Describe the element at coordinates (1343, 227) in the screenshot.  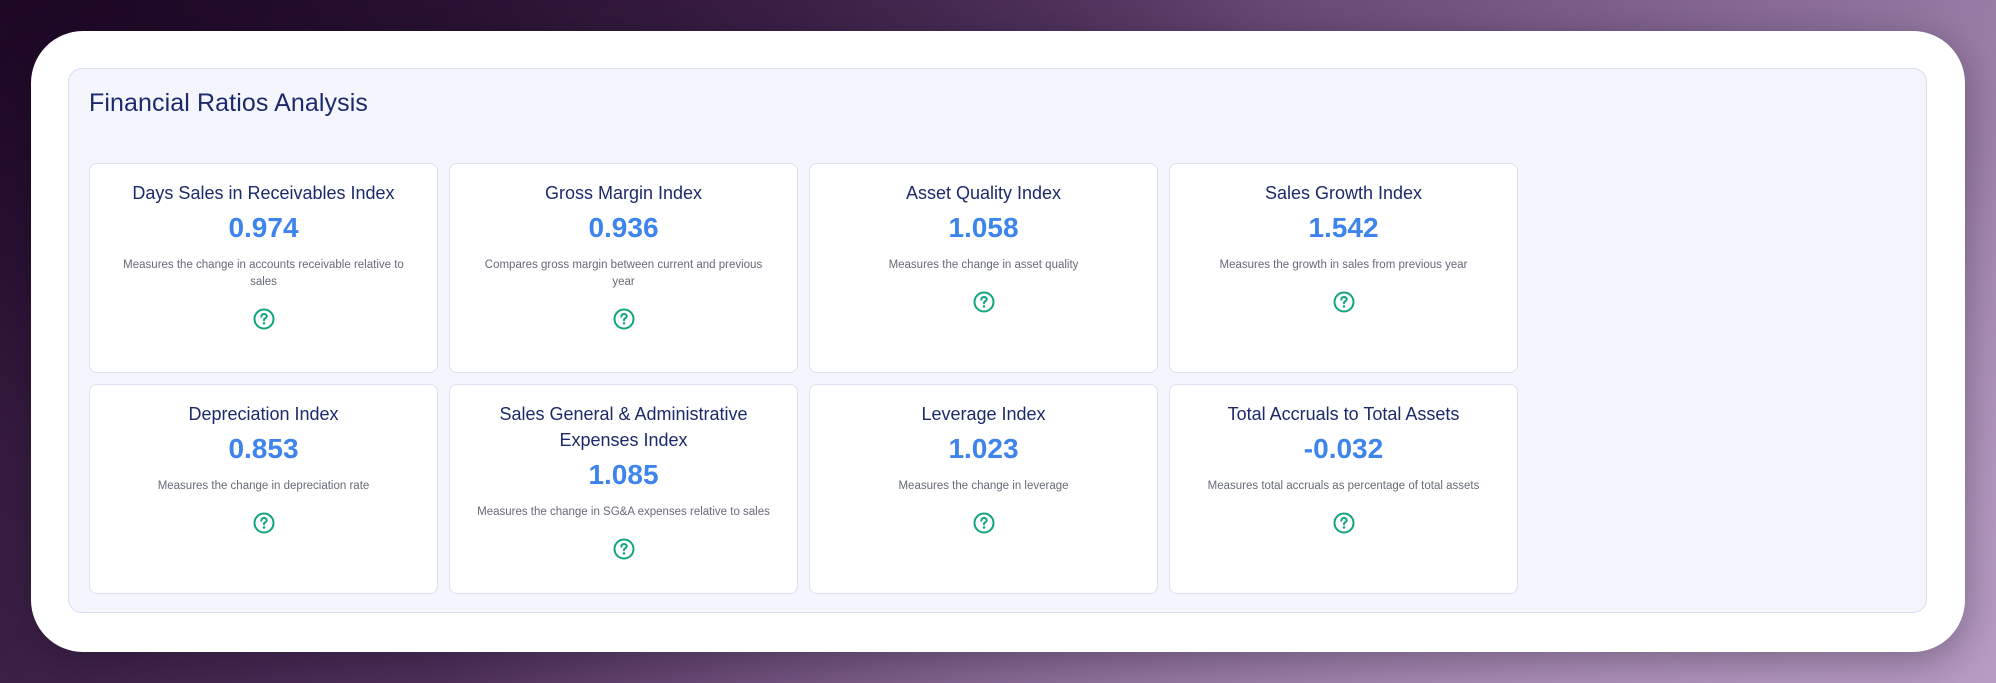
I see `ratio-card-value: 1.542` at that location.